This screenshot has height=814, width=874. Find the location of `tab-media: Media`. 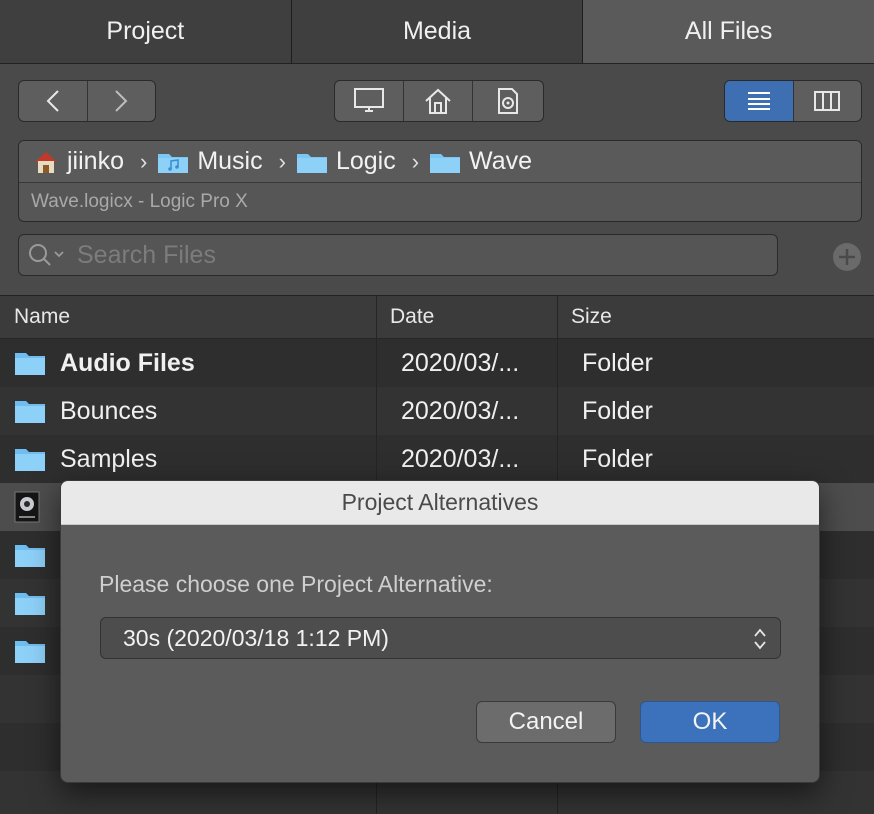

tab-media: Media is located at coordinates (437, 31).